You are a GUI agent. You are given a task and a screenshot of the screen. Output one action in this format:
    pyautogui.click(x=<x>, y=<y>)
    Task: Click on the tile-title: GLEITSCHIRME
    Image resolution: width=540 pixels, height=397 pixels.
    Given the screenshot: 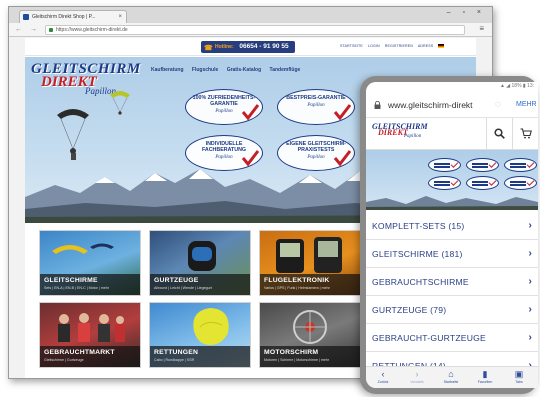 What is the action you would take?
    pyautogui.click(x=71, y=280)
    